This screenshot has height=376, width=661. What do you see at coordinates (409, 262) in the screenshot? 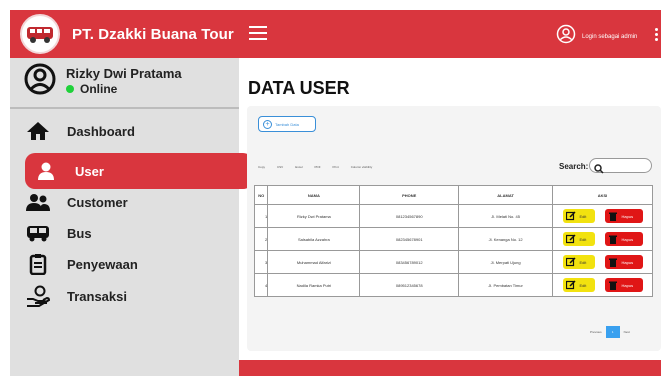
I see `cell-phone: 083456789012` at bounding box center [409, 262].